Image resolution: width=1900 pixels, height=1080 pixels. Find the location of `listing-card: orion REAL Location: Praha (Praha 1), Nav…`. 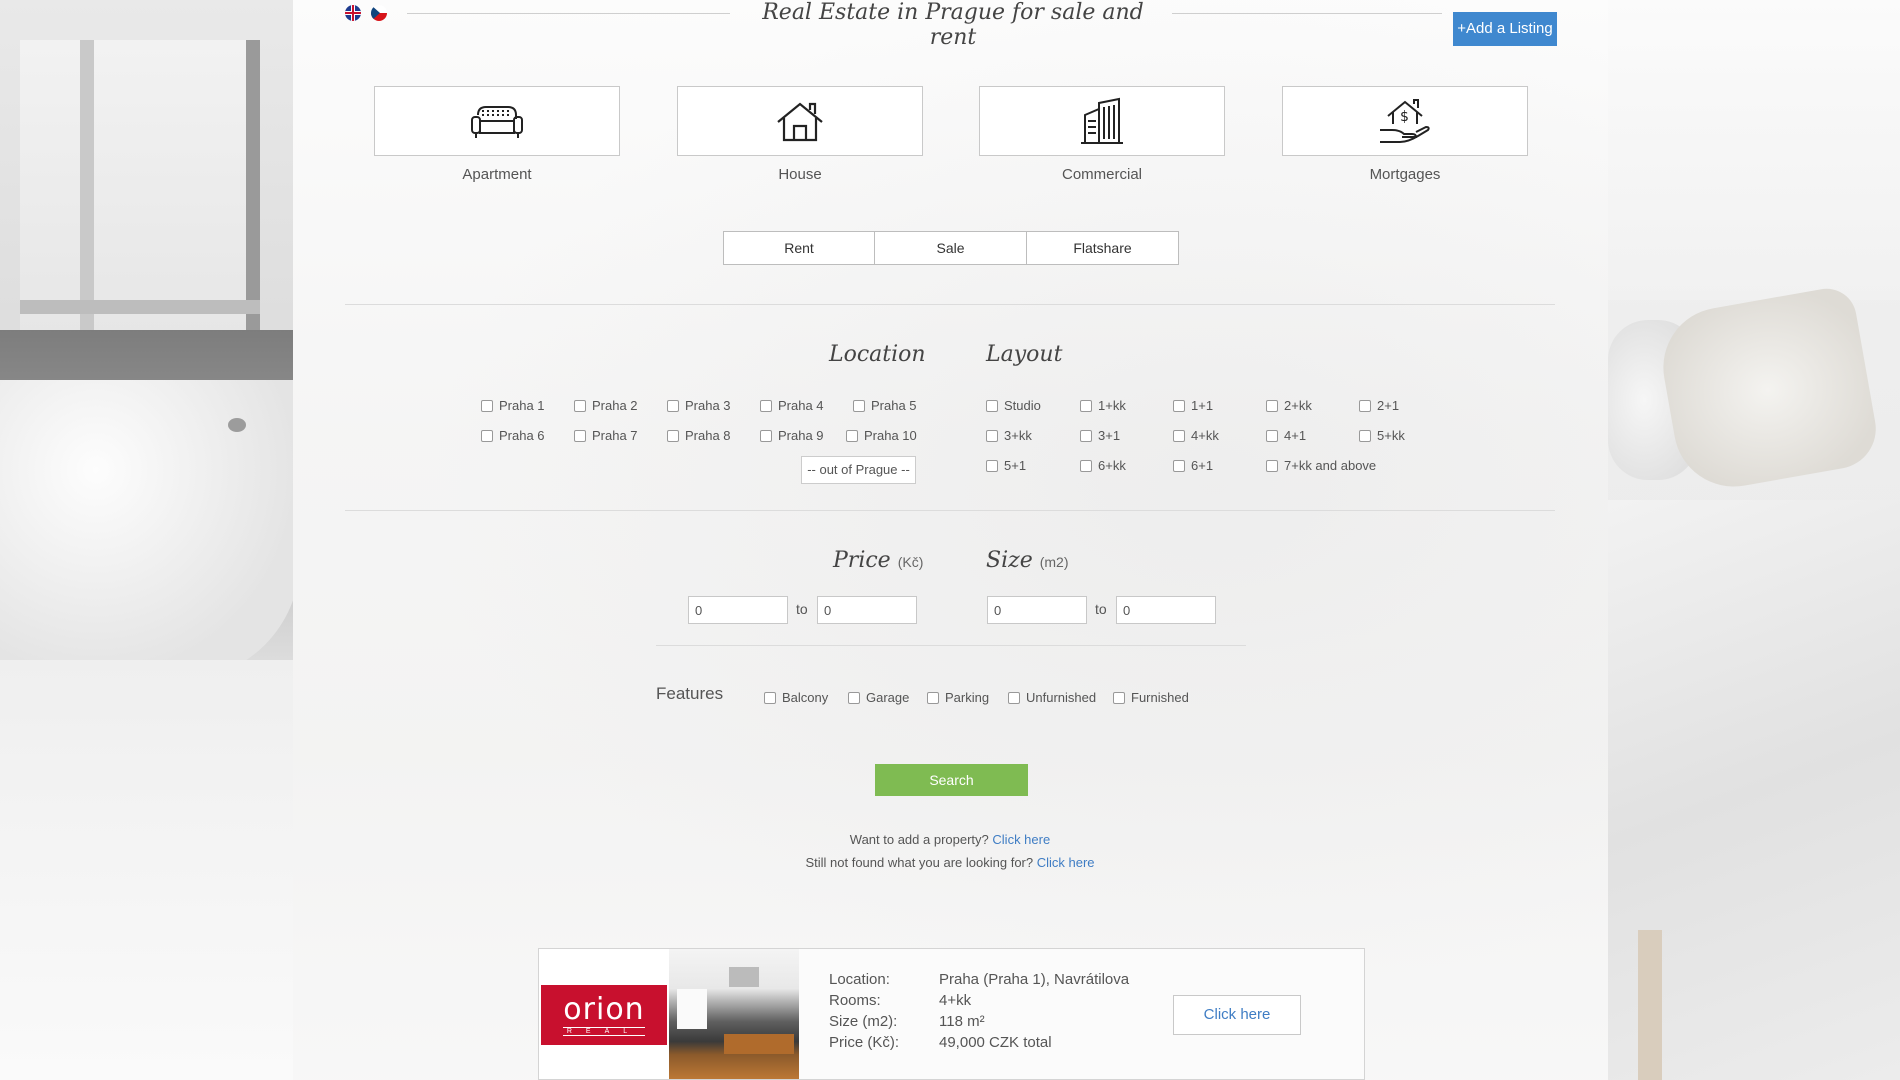

listing-card: orion REAL Location: Praha (Praha 1), Nav… is located at coordinates (951, 1014).